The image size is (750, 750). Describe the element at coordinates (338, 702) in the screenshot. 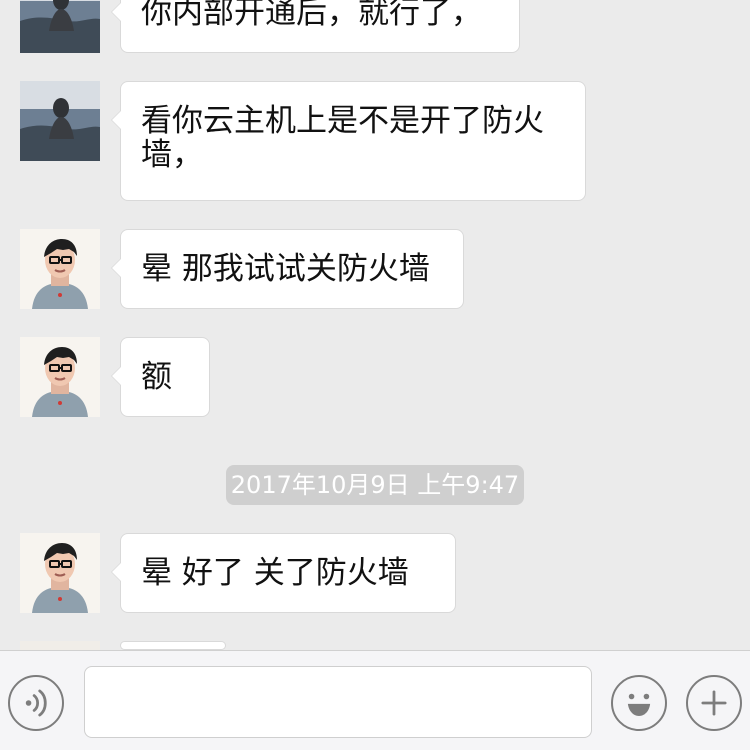

I see `message-input` at that location.